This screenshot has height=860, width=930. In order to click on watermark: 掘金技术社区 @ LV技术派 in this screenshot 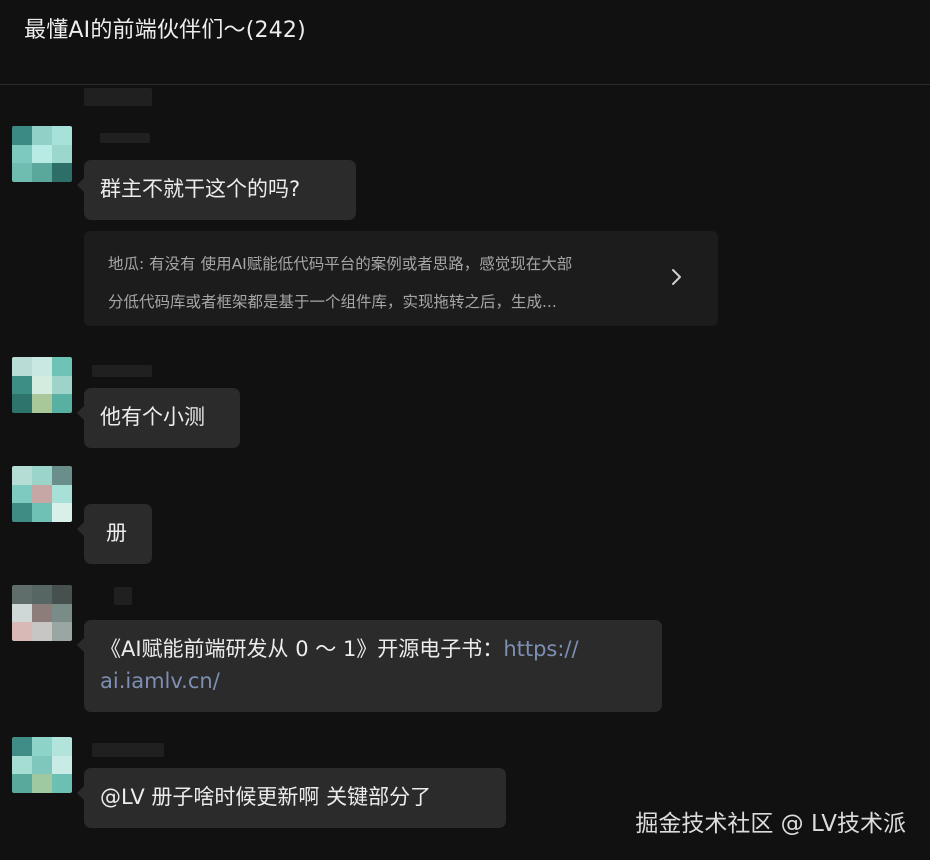, I will do `click(770, 824)`.